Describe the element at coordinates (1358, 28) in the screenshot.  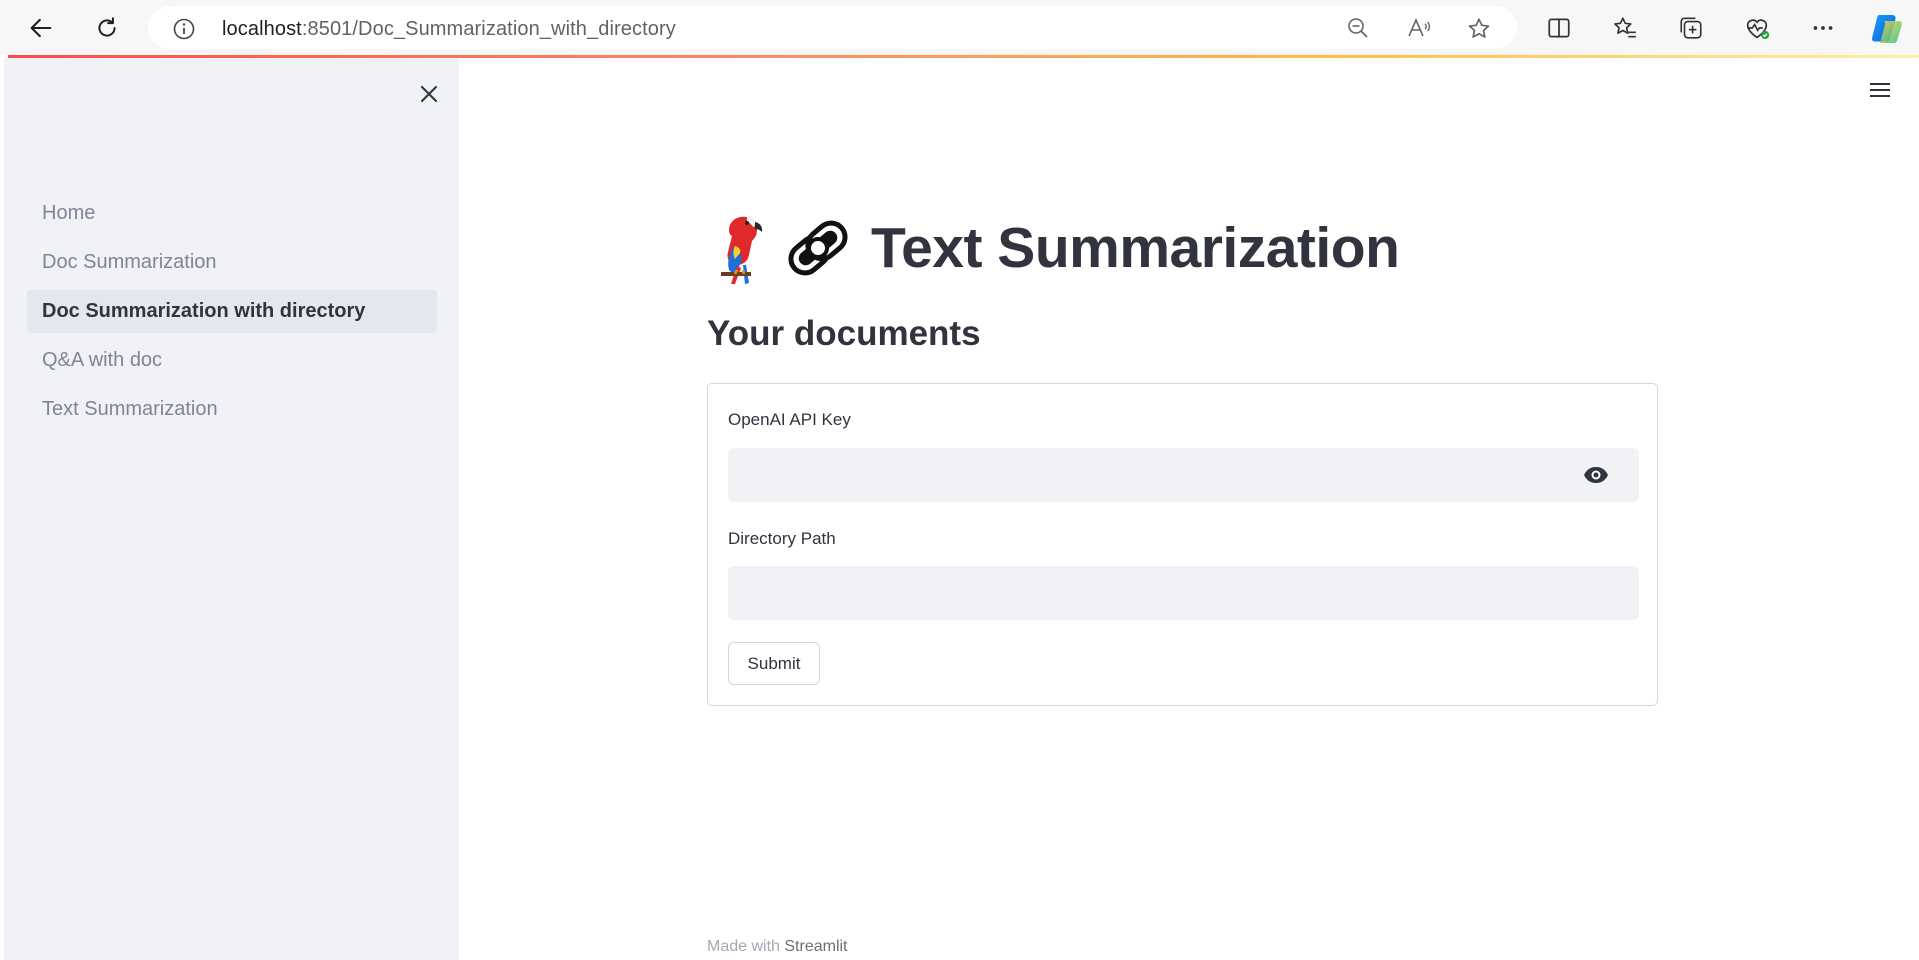
I see `zoom-out-icon` at that location.